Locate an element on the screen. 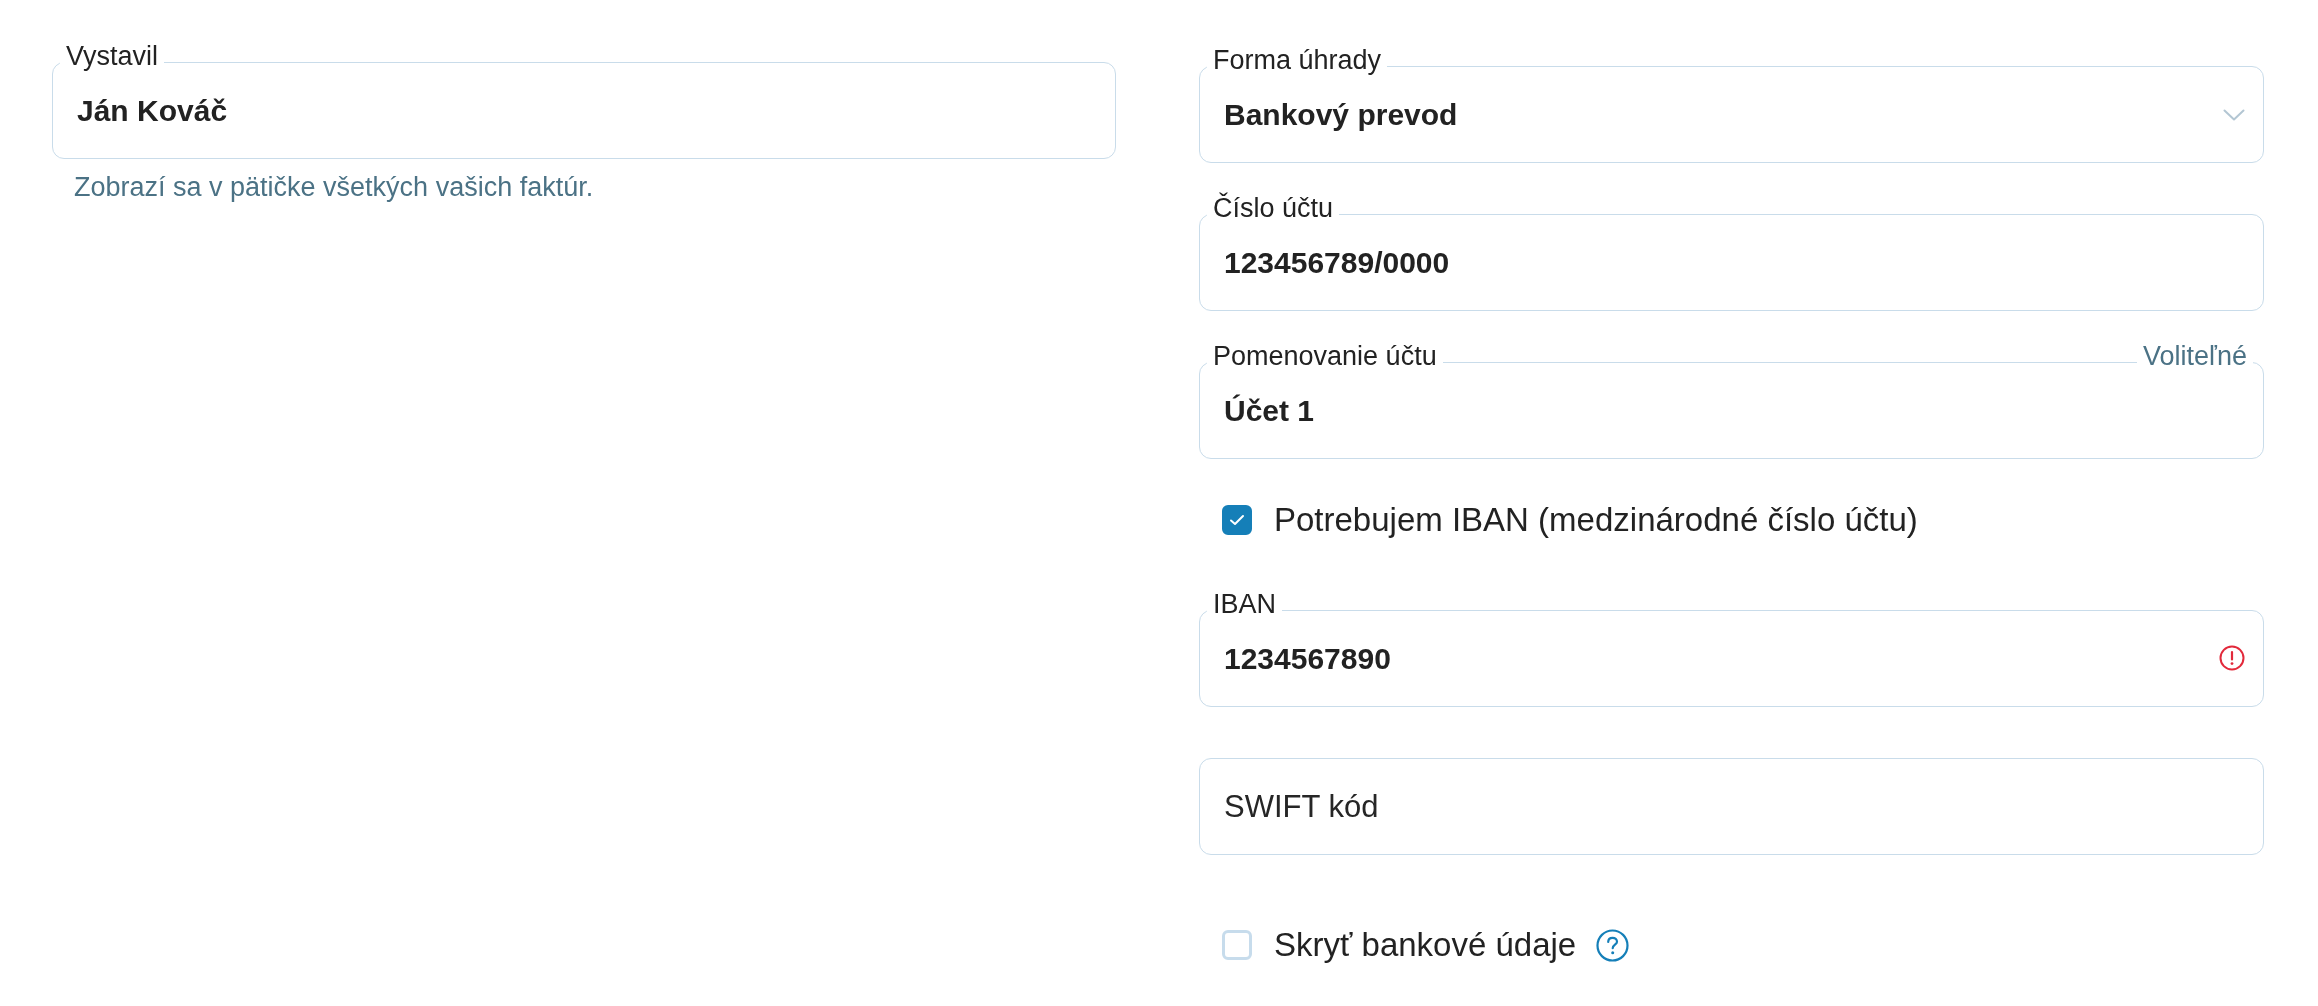  help-icon is located at coordinates (1613, 945).